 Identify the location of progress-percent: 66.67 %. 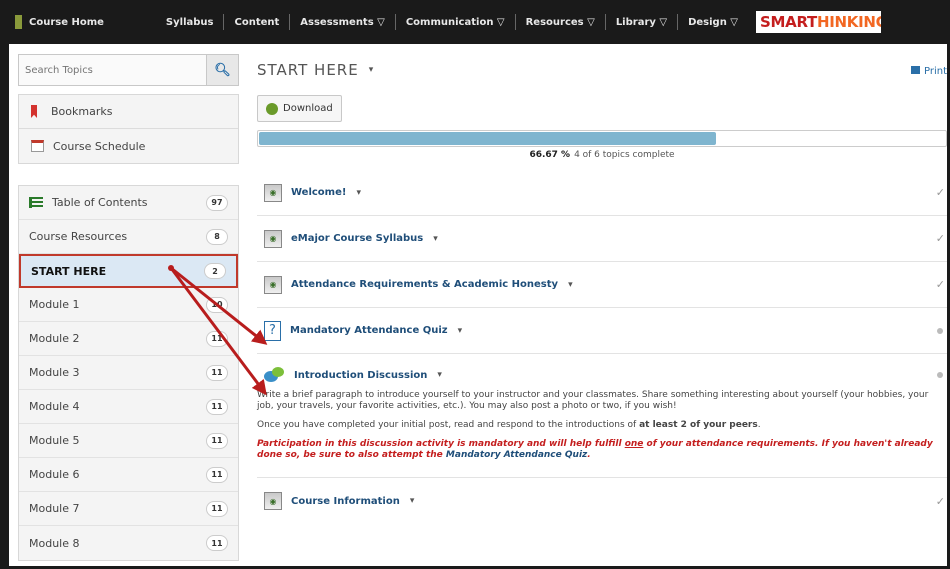
(550, 155).